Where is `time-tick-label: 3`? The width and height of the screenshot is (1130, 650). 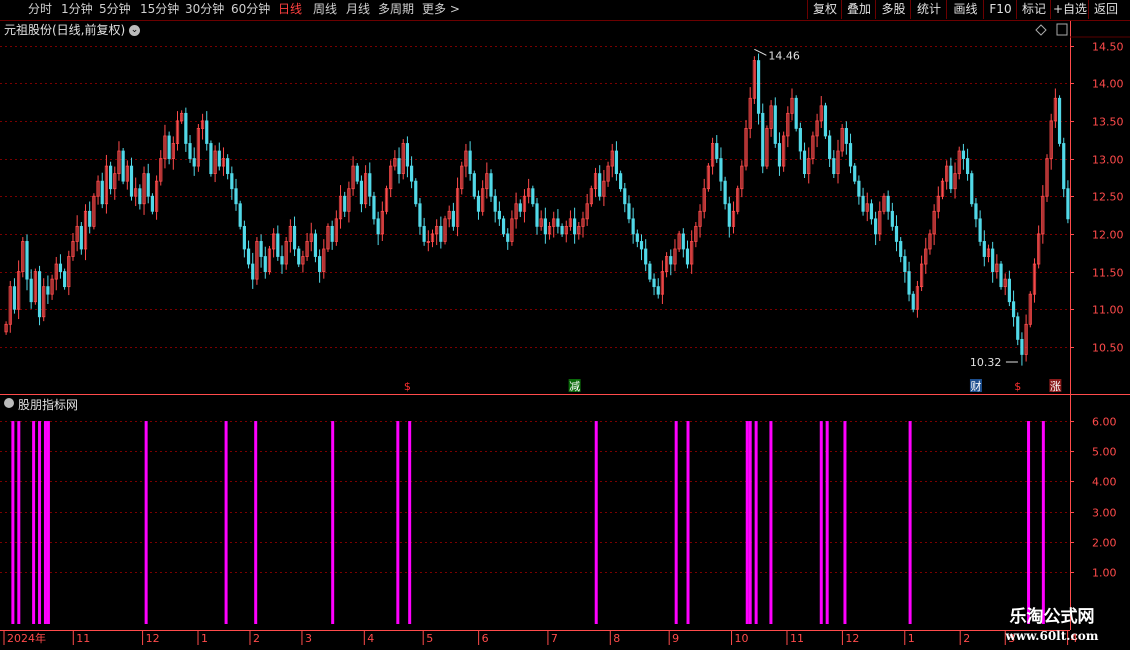
time-tick-label: 3 is located at coordinates (308, 638).